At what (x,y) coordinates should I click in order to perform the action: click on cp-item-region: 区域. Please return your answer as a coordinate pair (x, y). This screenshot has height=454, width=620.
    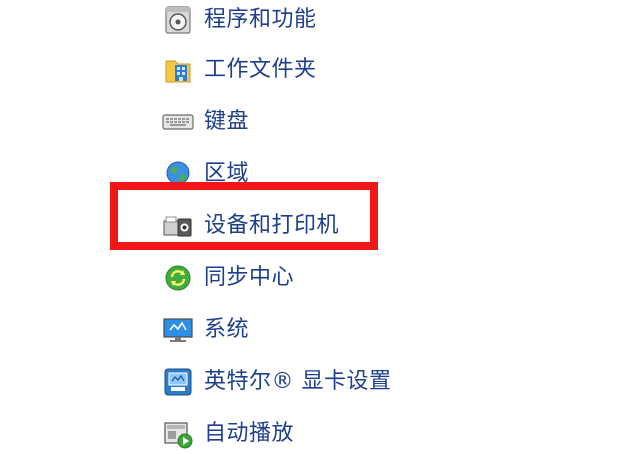
    Looking at the image, I should click on (205, 174).